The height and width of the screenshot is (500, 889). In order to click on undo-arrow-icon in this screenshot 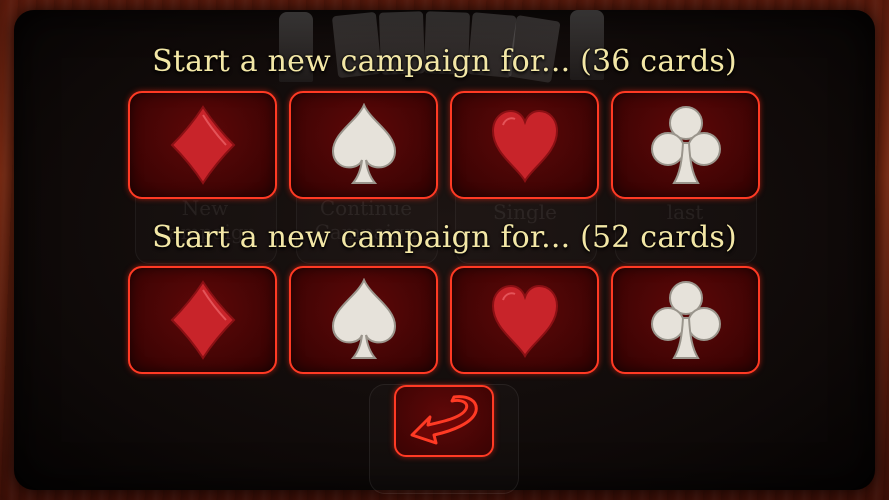, I will do `click(444, 420)`.